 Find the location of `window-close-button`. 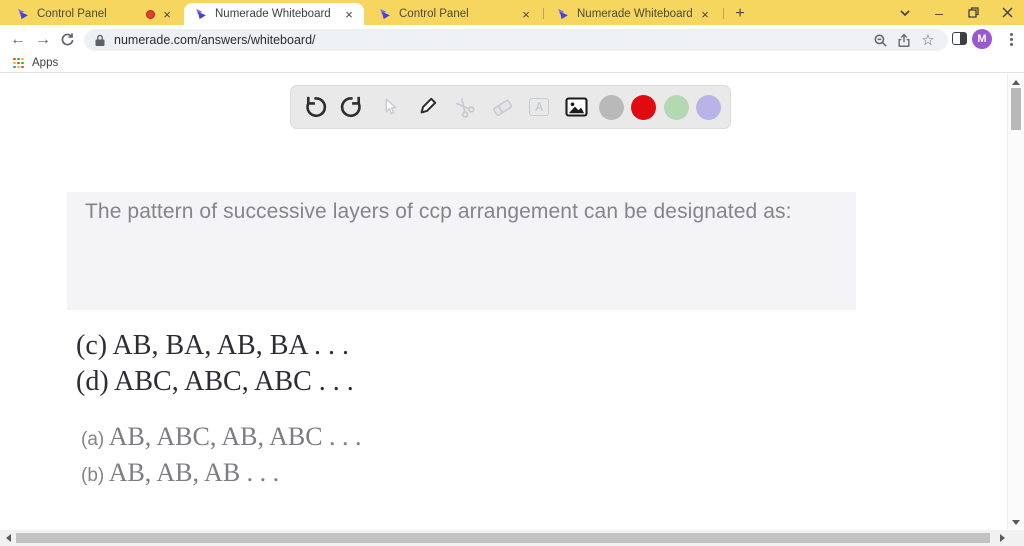

window-close-button is located at coordinates (1007, 12).